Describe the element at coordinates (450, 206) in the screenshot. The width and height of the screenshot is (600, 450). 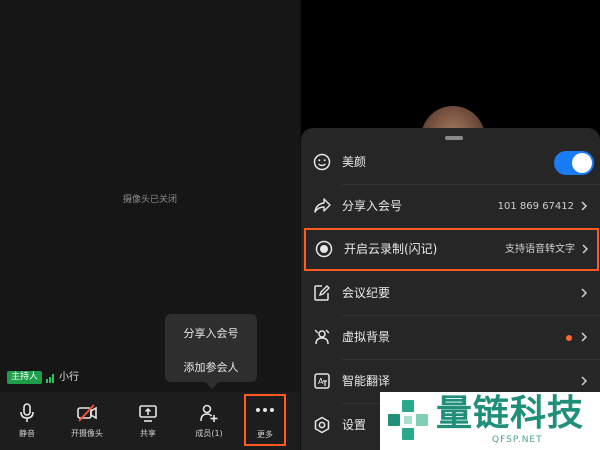
I see `menu-row-share-meeting-id: 分享入会号 101 869 67412` at that location.